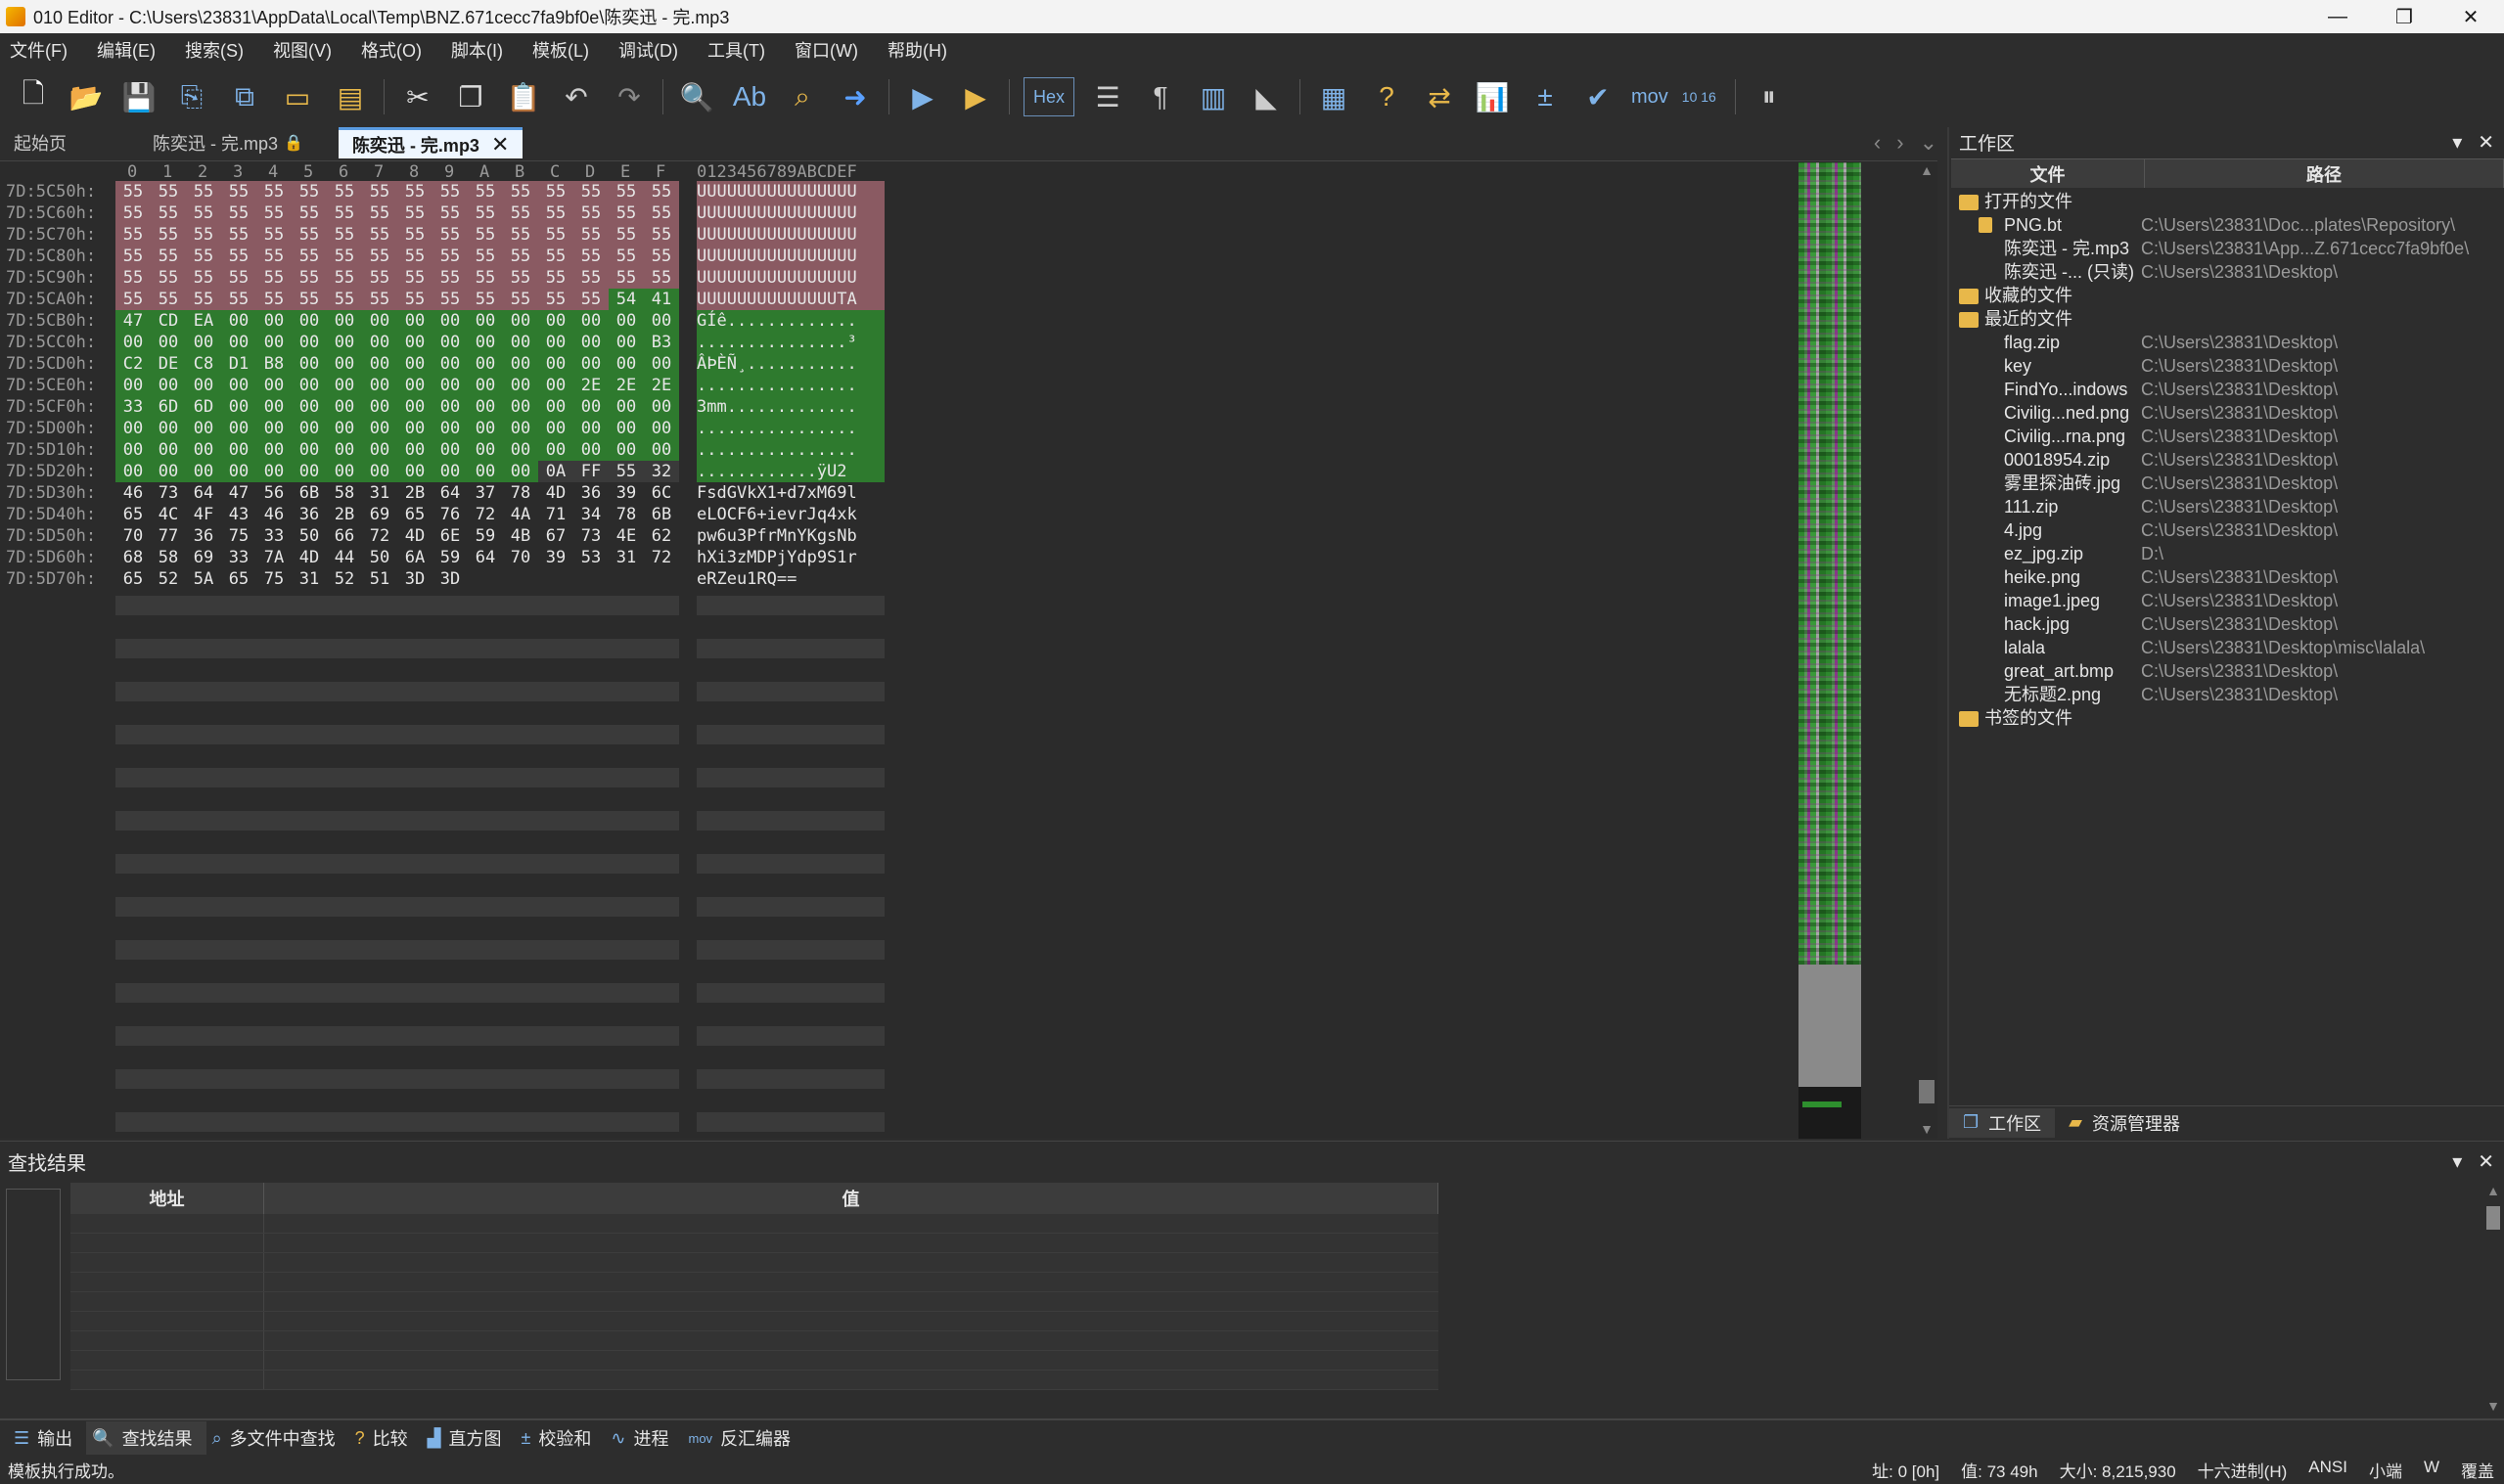 The height and width of the screenshot is (1484, 2504). What do you see at coordinates (696, 96) in the screenshot?
I see `find-icon: 🔍` at bounding box center [696, 96].